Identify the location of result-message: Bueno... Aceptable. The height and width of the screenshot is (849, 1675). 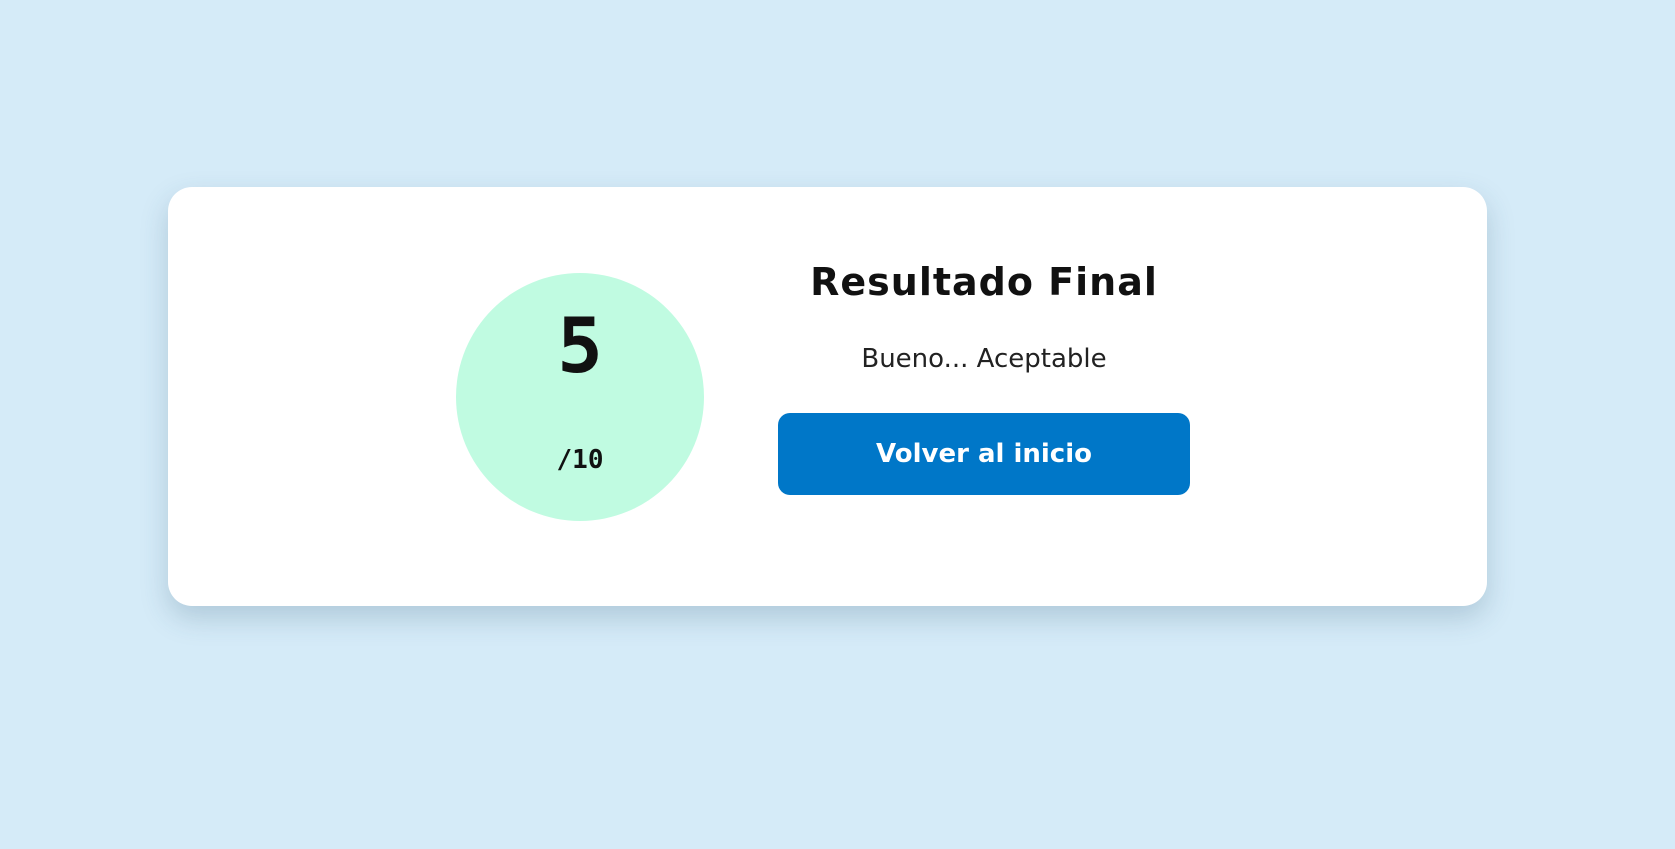
(984, 359).